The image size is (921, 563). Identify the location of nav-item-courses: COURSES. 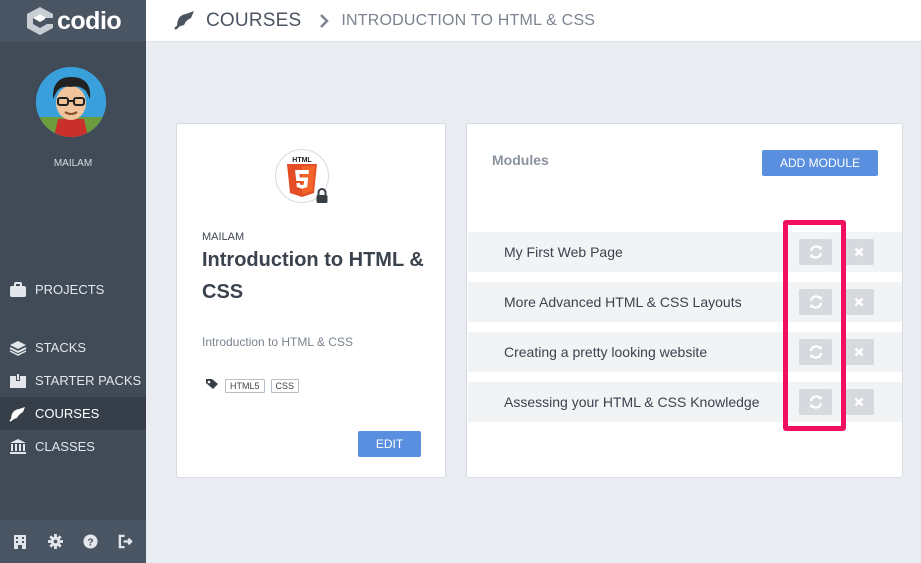
(73, 413).